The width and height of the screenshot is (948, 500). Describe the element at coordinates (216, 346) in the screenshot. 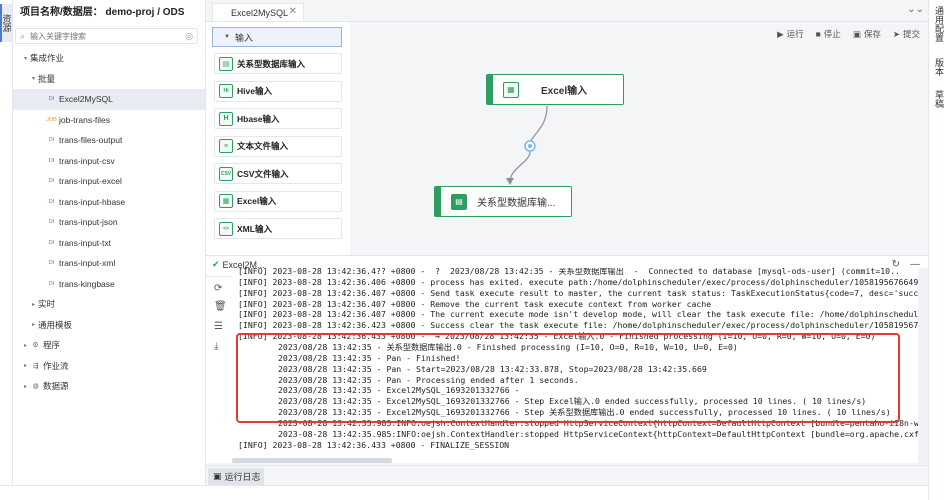

I see `download-icon: ⤓` at that location.